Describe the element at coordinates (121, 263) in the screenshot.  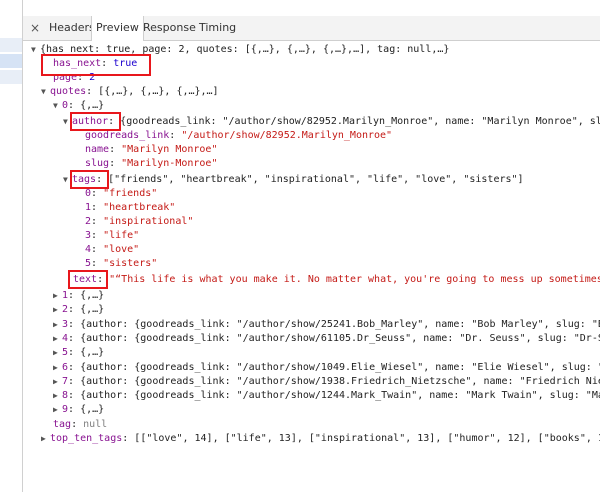
I see `list-item-tag: 5: "sisters"` at that location.